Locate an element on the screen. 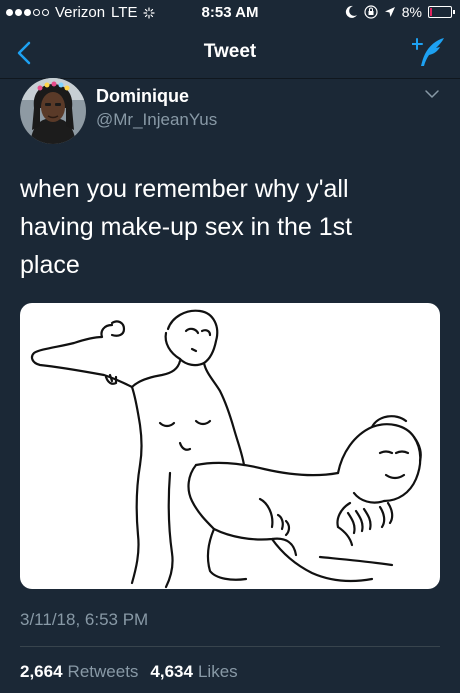  compose-tweet-icon is located at coordinates (429, 52).